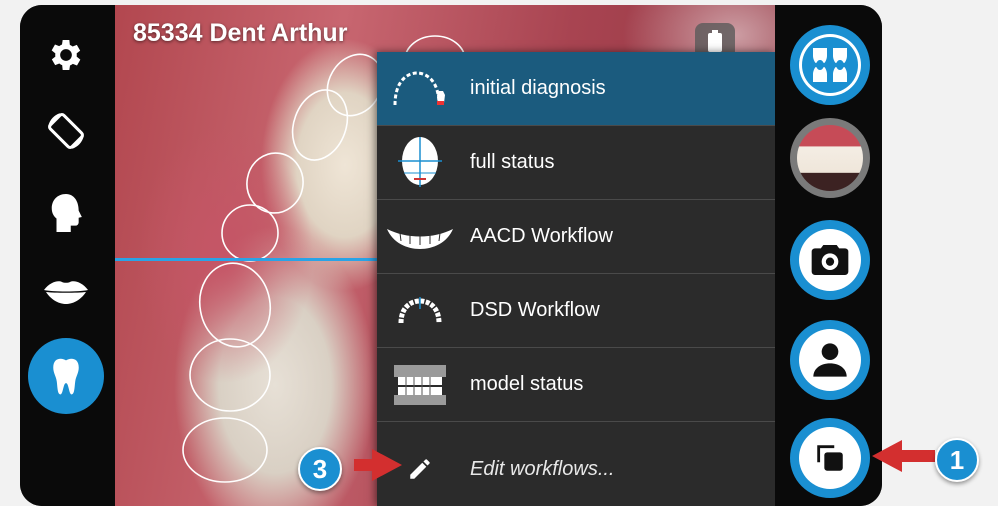 The height and width of the screenshot is (506, 998). What do you see at coordinates (378, 465) in the screenshot?
I see `callout-3-arrow` at bounding box center [378, 465].